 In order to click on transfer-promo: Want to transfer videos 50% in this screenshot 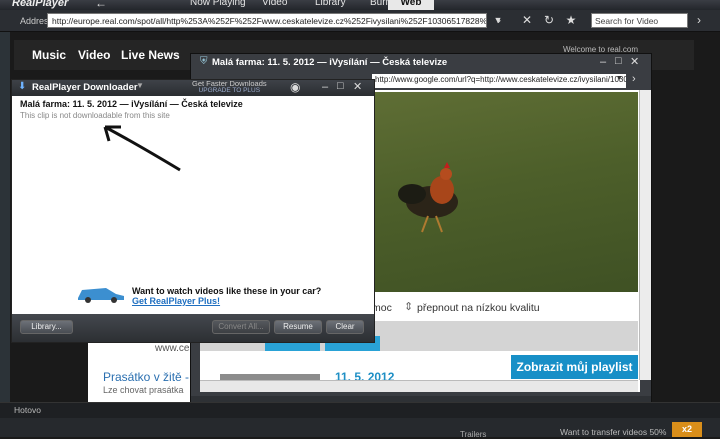, I will do `click(613, 432)`.